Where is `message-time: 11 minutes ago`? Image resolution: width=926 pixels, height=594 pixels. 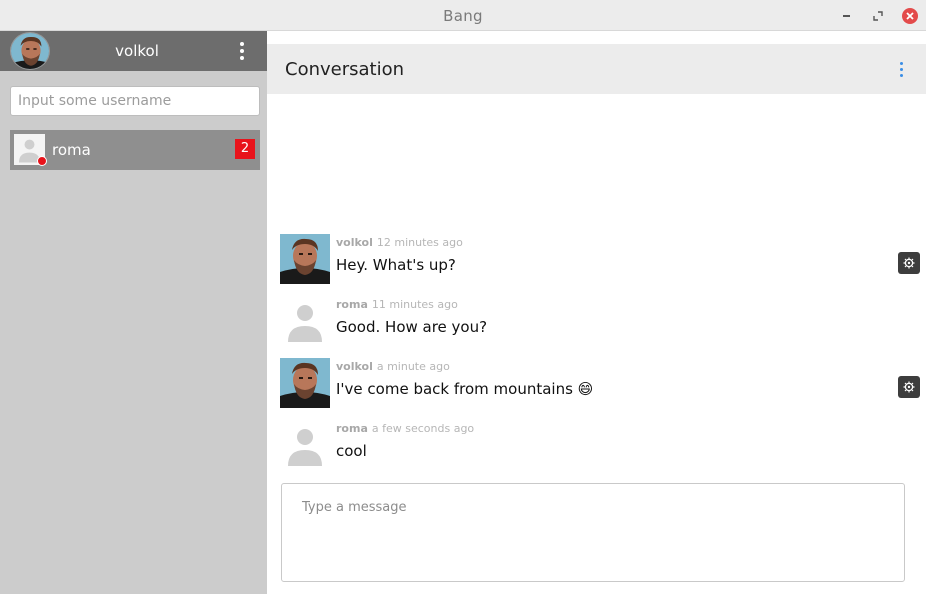
message-time: 11 minutes ago is located at coordinates (414, 304).